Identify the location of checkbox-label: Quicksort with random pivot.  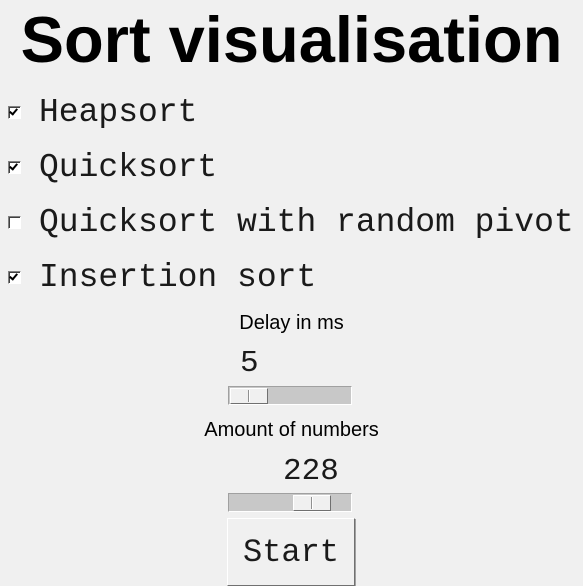
(306, 222).